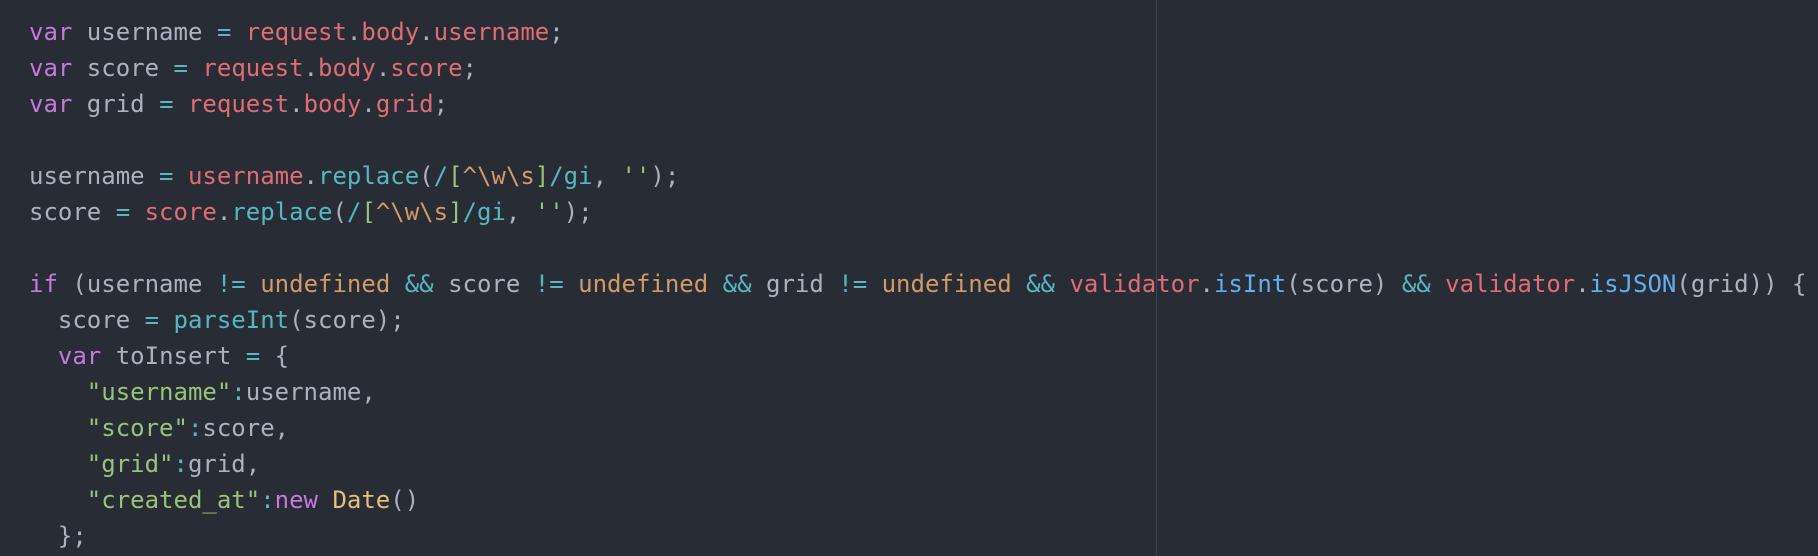 Image resolution: width=1818 pixels, height=556 pixels. What do you see at coordinates (917, 320) in the screenshot?
I see `code-line: score = parseInt(score);` at bounding box center [917, 320].